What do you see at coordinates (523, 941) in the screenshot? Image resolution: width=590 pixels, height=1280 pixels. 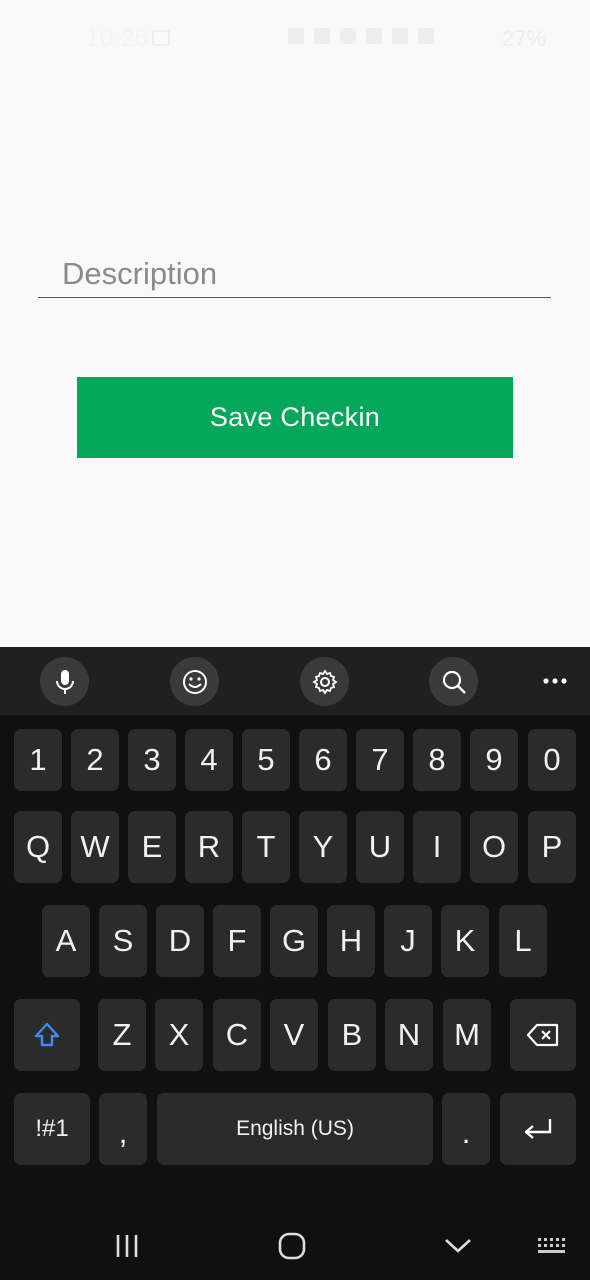 I see `key-l: L` at bounding box center [523, 941].